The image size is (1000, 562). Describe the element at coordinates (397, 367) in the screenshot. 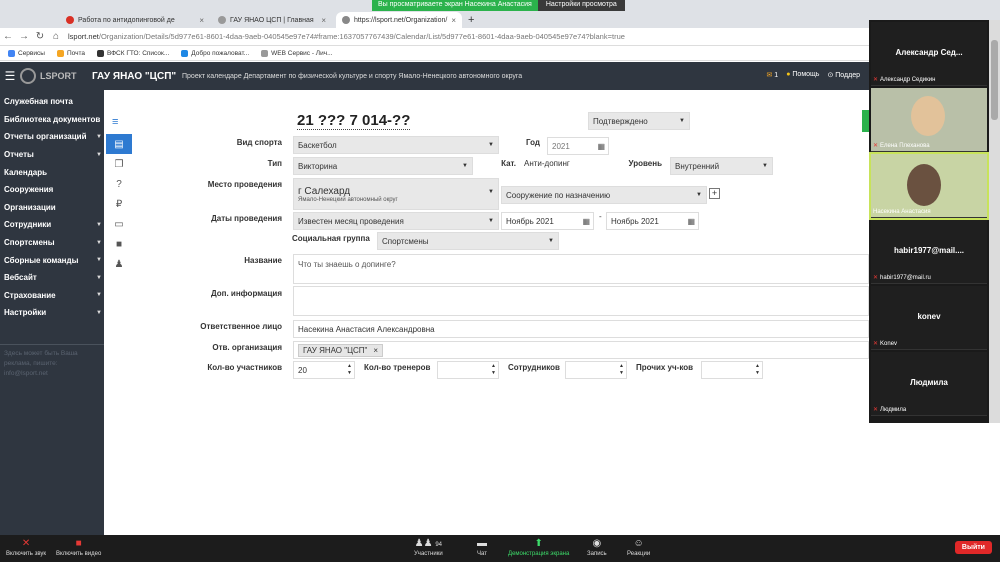

I see `trainers-count-label: Кол-во тренеров` at that location.